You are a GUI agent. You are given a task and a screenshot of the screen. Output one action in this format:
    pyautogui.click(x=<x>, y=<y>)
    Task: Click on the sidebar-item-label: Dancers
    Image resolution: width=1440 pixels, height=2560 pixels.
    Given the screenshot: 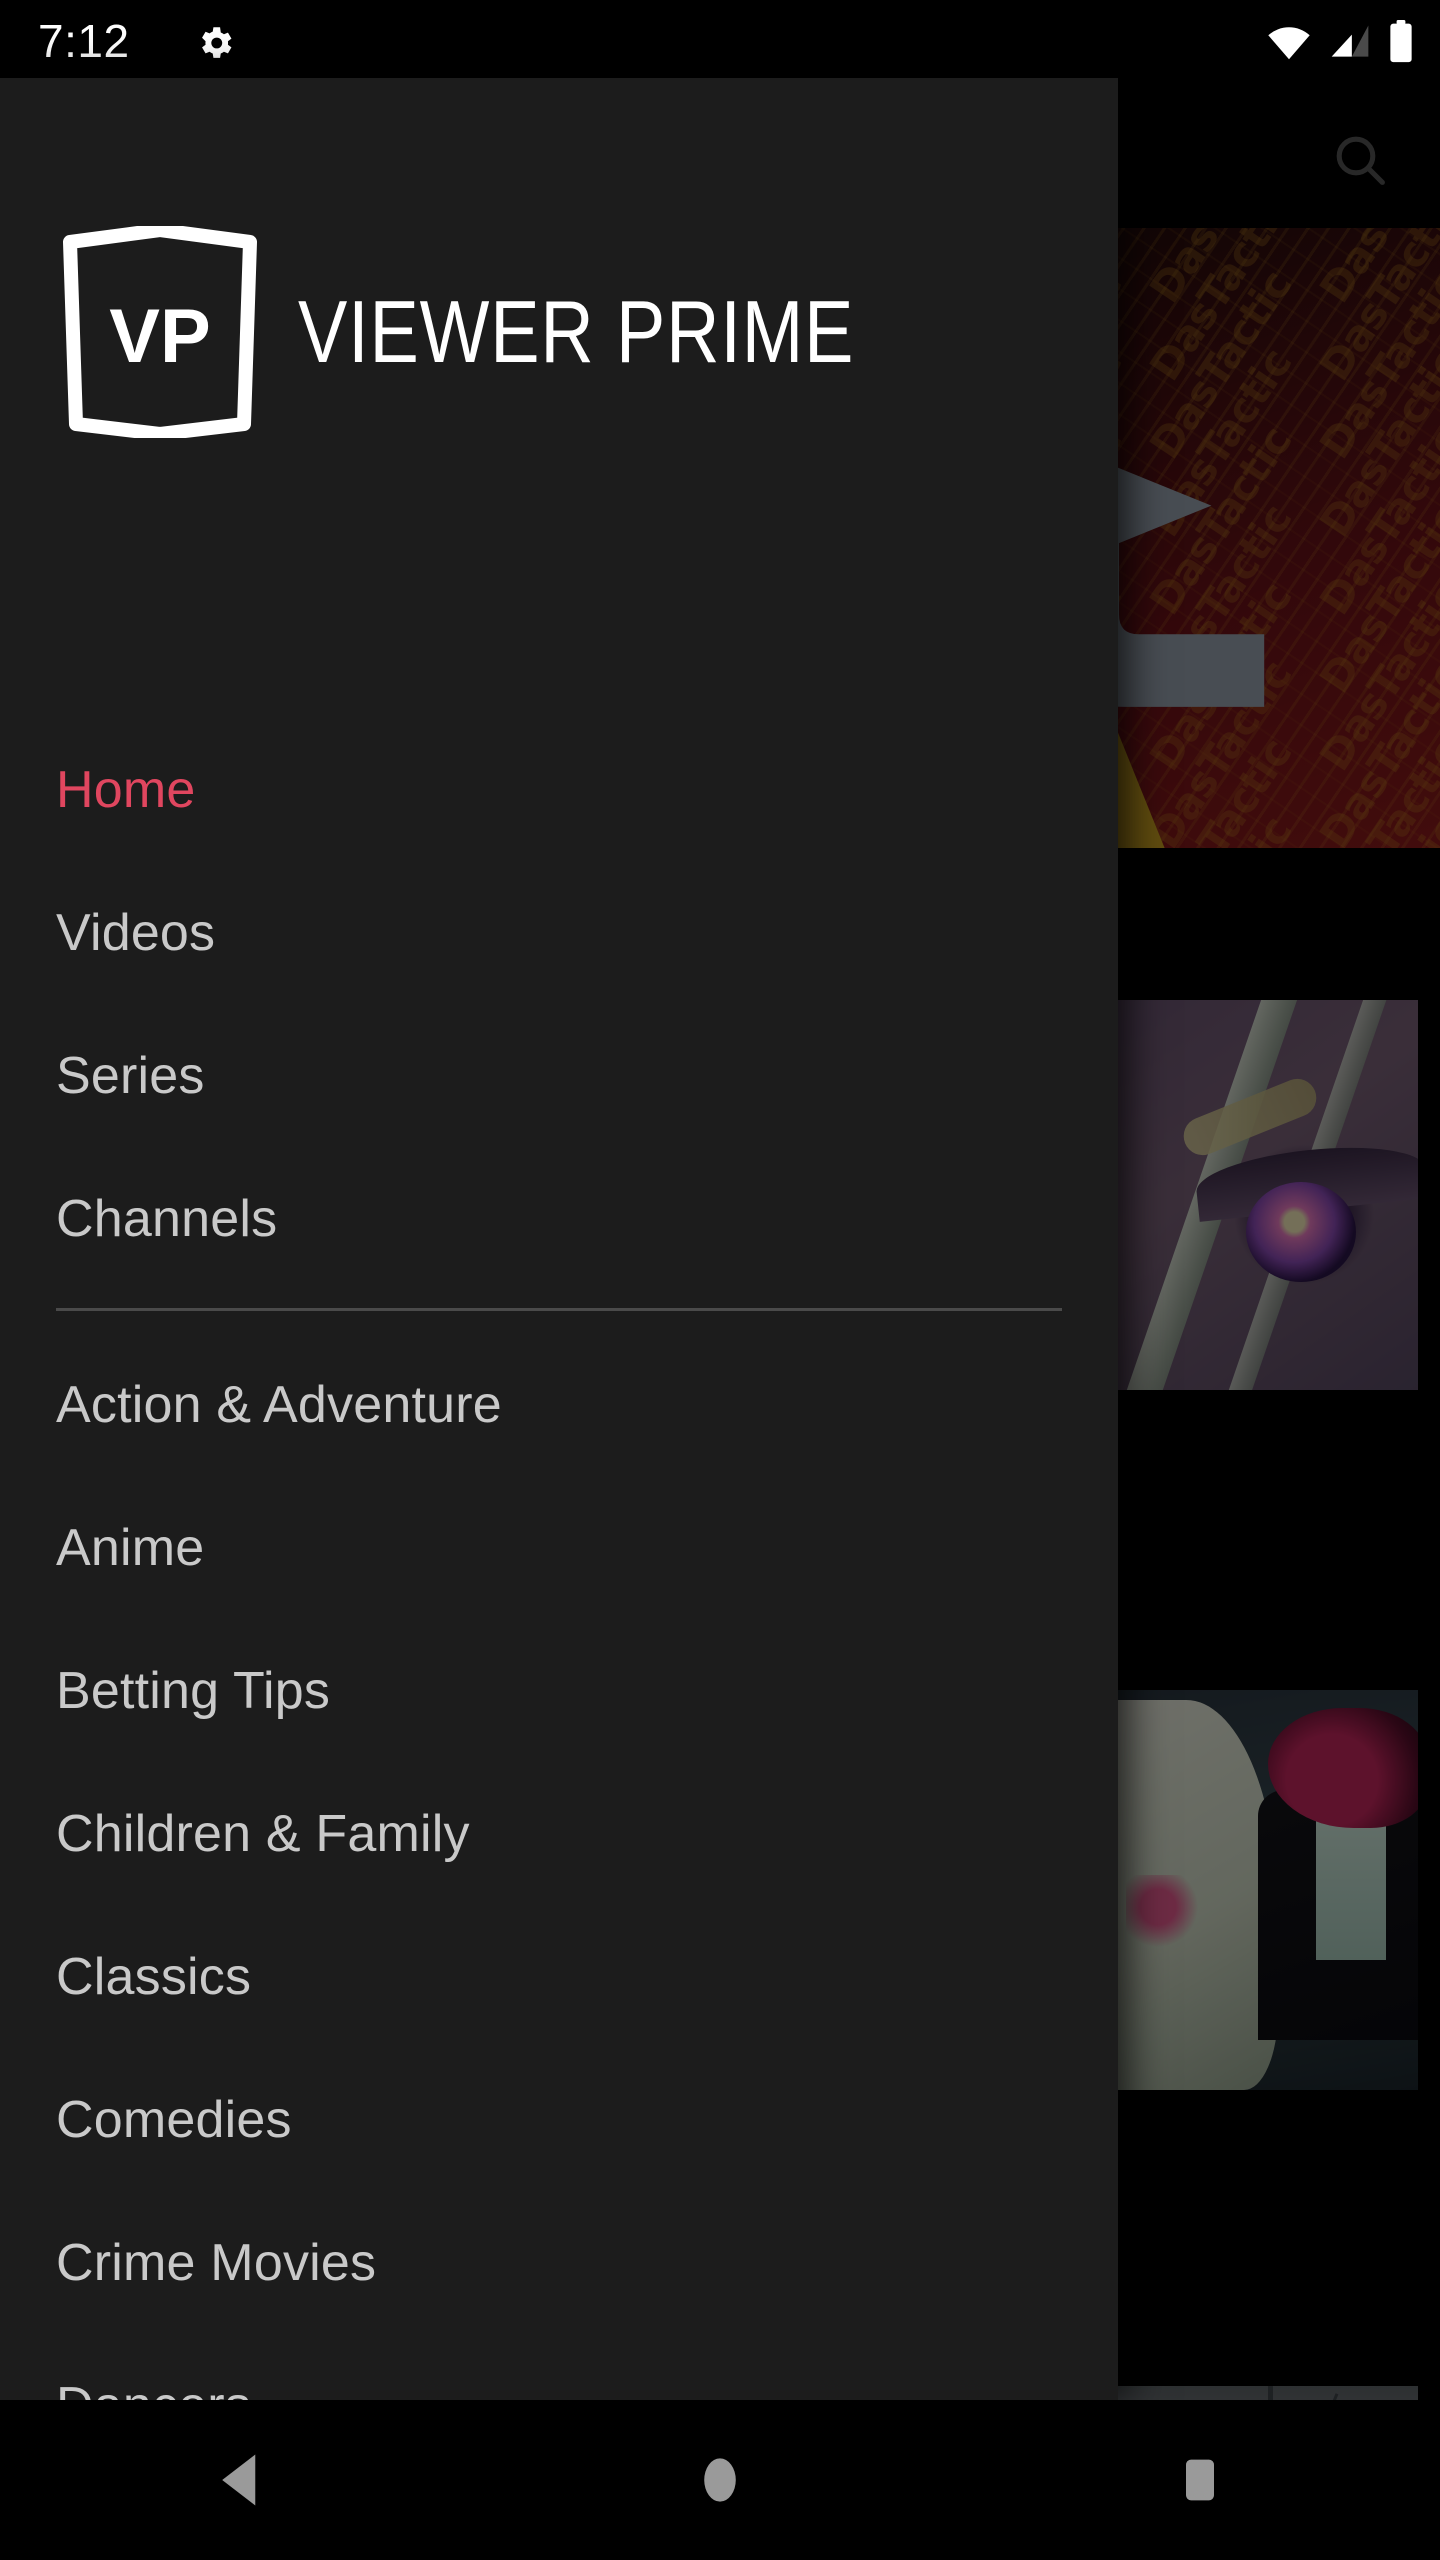 What is the action you would take?
    pyautogui.click(x=153, y=2388)
    